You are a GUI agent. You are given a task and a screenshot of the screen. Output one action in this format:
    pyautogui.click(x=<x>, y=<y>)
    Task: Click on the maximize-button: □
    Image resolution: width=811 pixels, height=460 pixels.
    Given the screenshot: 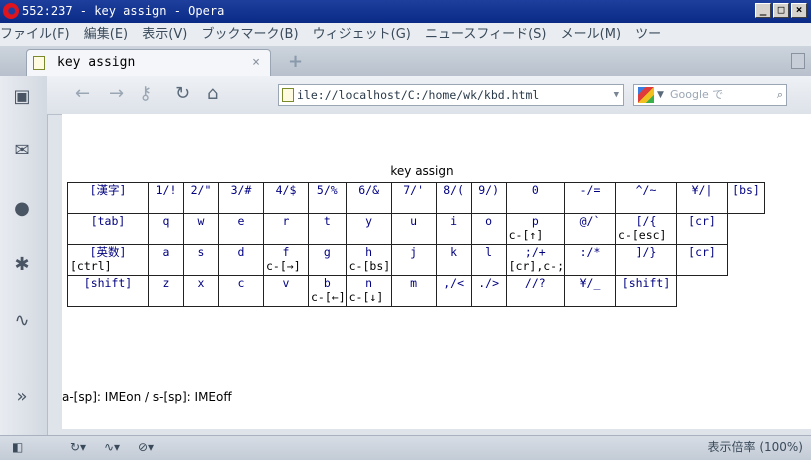 What is the action you would take?
    pyautogui.click(x=781, y=10)
    